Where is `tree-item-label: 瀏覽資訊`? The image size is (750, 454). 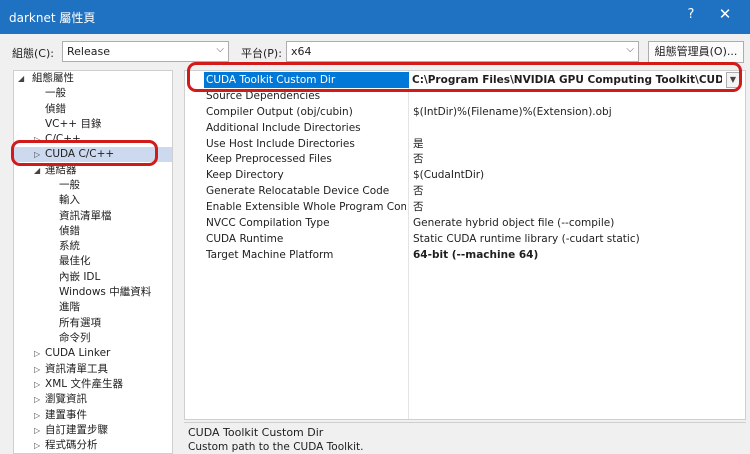 tree-item-label: 瀏覽資訊 is located at coordinates (66, 399).